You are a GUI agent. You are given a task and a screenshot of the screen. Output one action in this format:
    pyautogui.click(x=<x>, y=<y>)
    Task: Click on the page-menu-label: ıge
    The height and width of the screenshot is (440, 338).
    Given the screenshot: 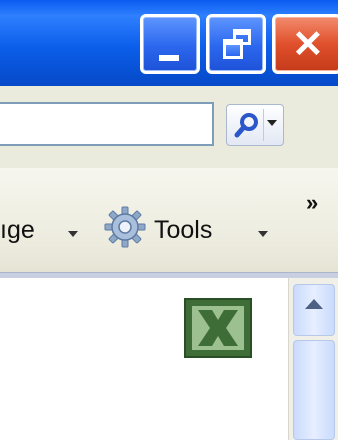 What is the action you would take?
    pyautogui.click(x=17, y=230)
    